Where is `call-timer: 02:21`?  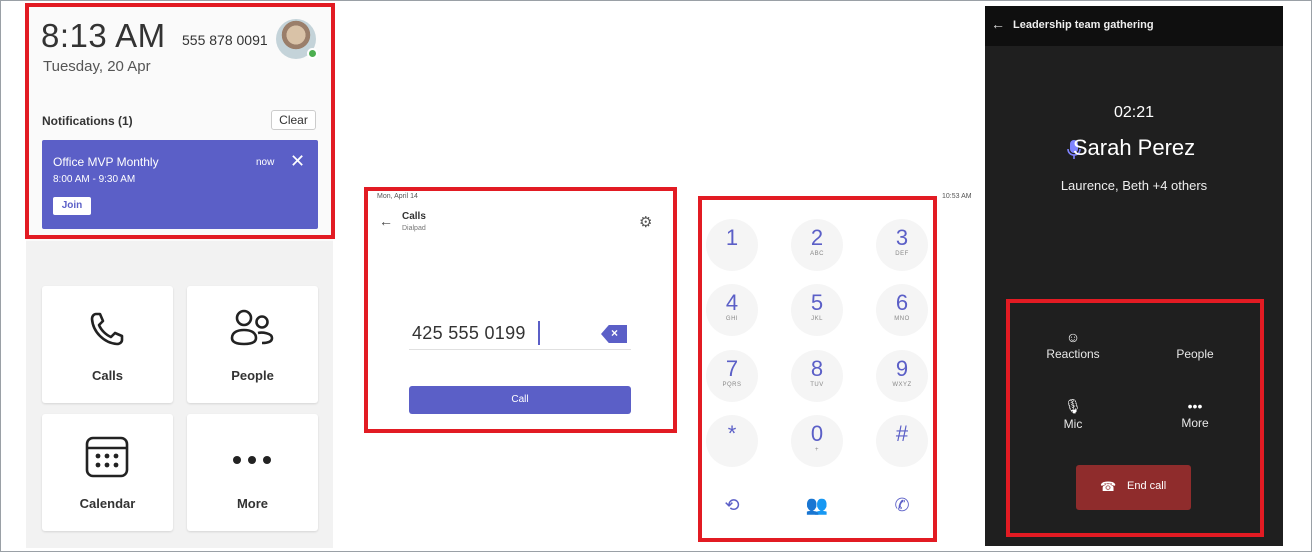 call-timer: 02:21 is located at coordinates (1134, 112).